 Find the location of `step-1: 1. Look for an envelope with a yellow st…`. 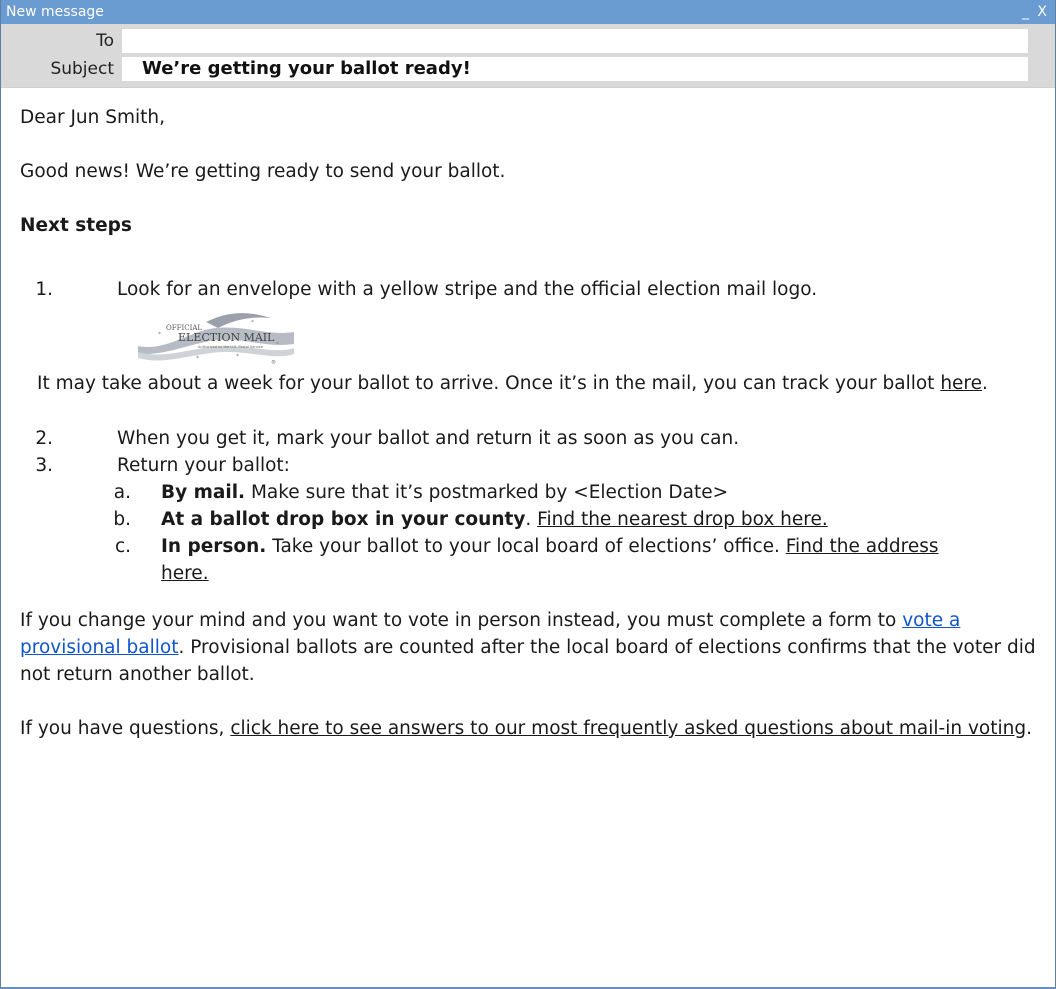

step-1: 1. Look for an envelope with a yellow st… is located at coordinates (530, 289).